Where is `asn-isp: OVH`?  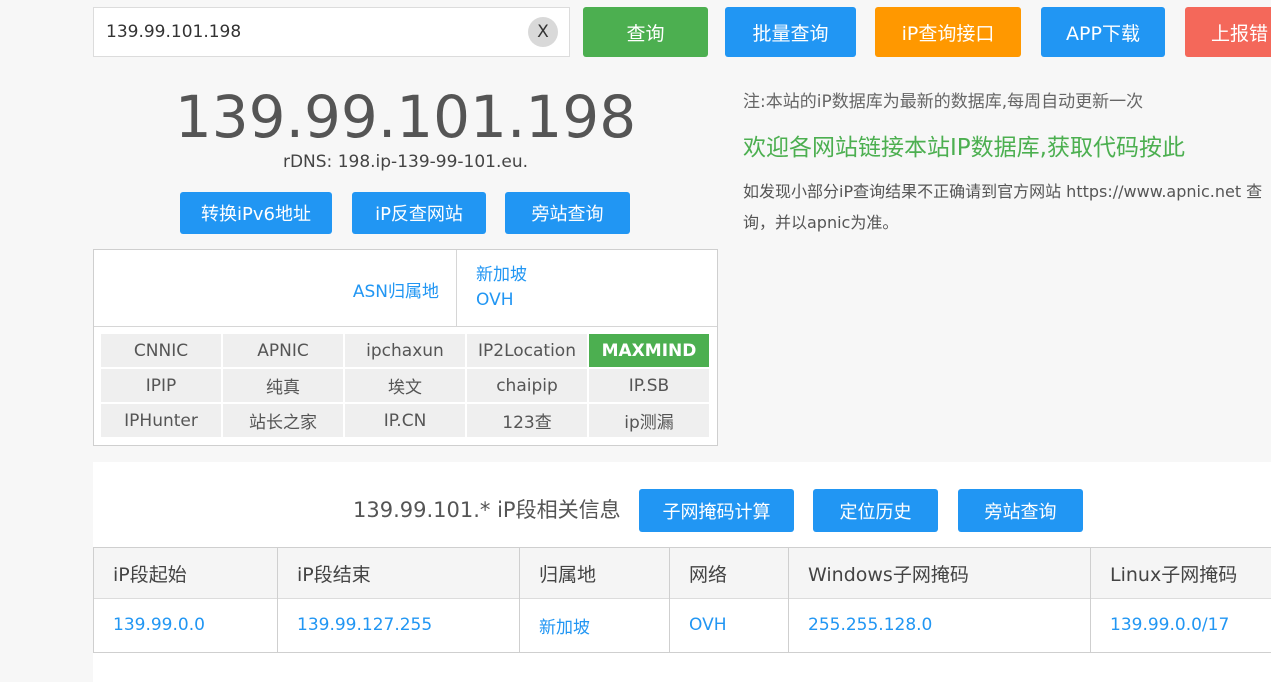
asn-isp: OVH is located at coordinates (501, 300).